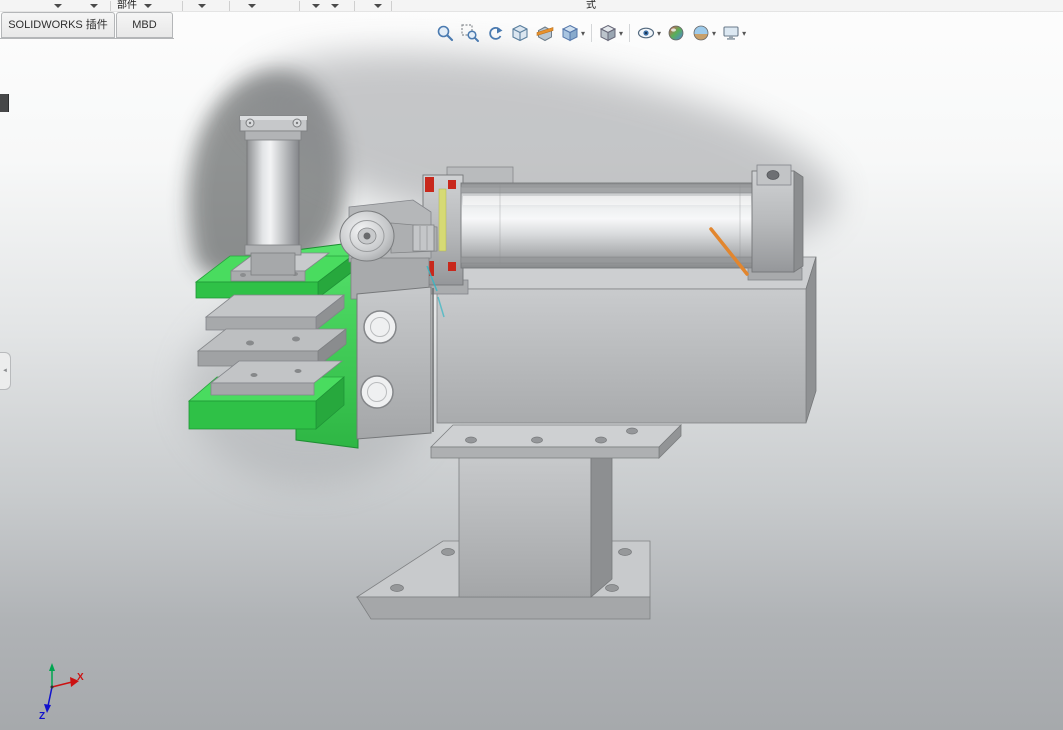 This screenshot has width=1063, height=730. Describe the element at coordinates (731, 33) in the screenshot. I see `view-settings-icon` at that location.